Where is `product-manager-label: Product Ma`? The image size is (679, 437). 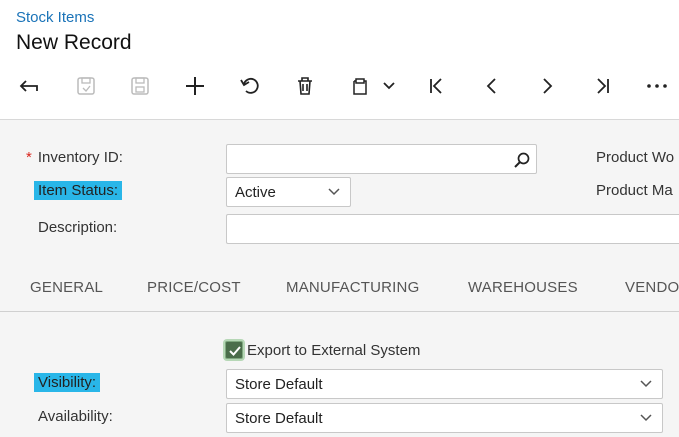 product-manager-label: Product Ma is located at coordinates (634, 190).